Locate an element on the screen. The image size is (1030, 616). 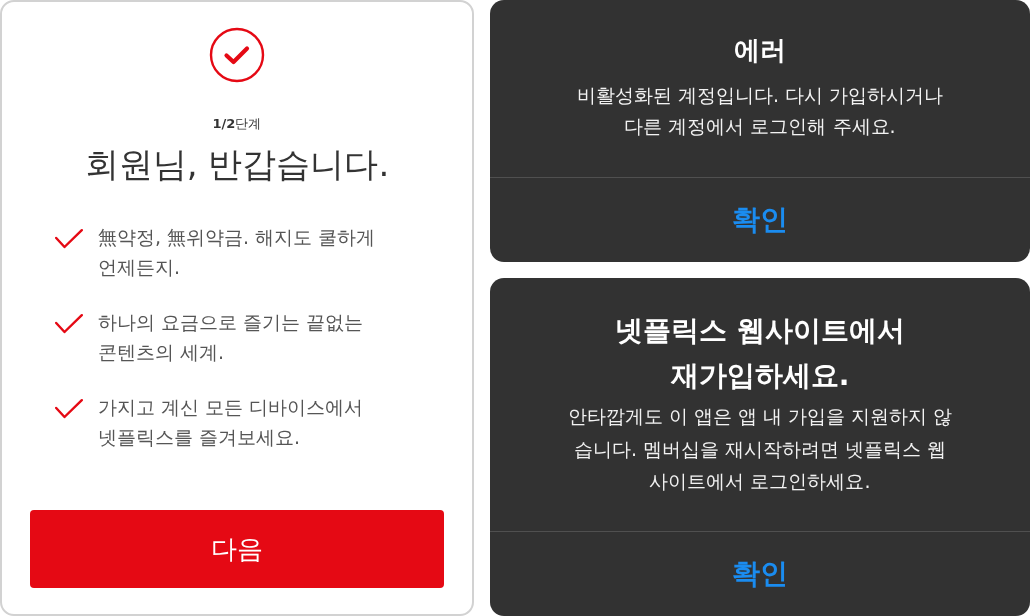
dialog-title: 에러 is located at coordinates (760, 50).